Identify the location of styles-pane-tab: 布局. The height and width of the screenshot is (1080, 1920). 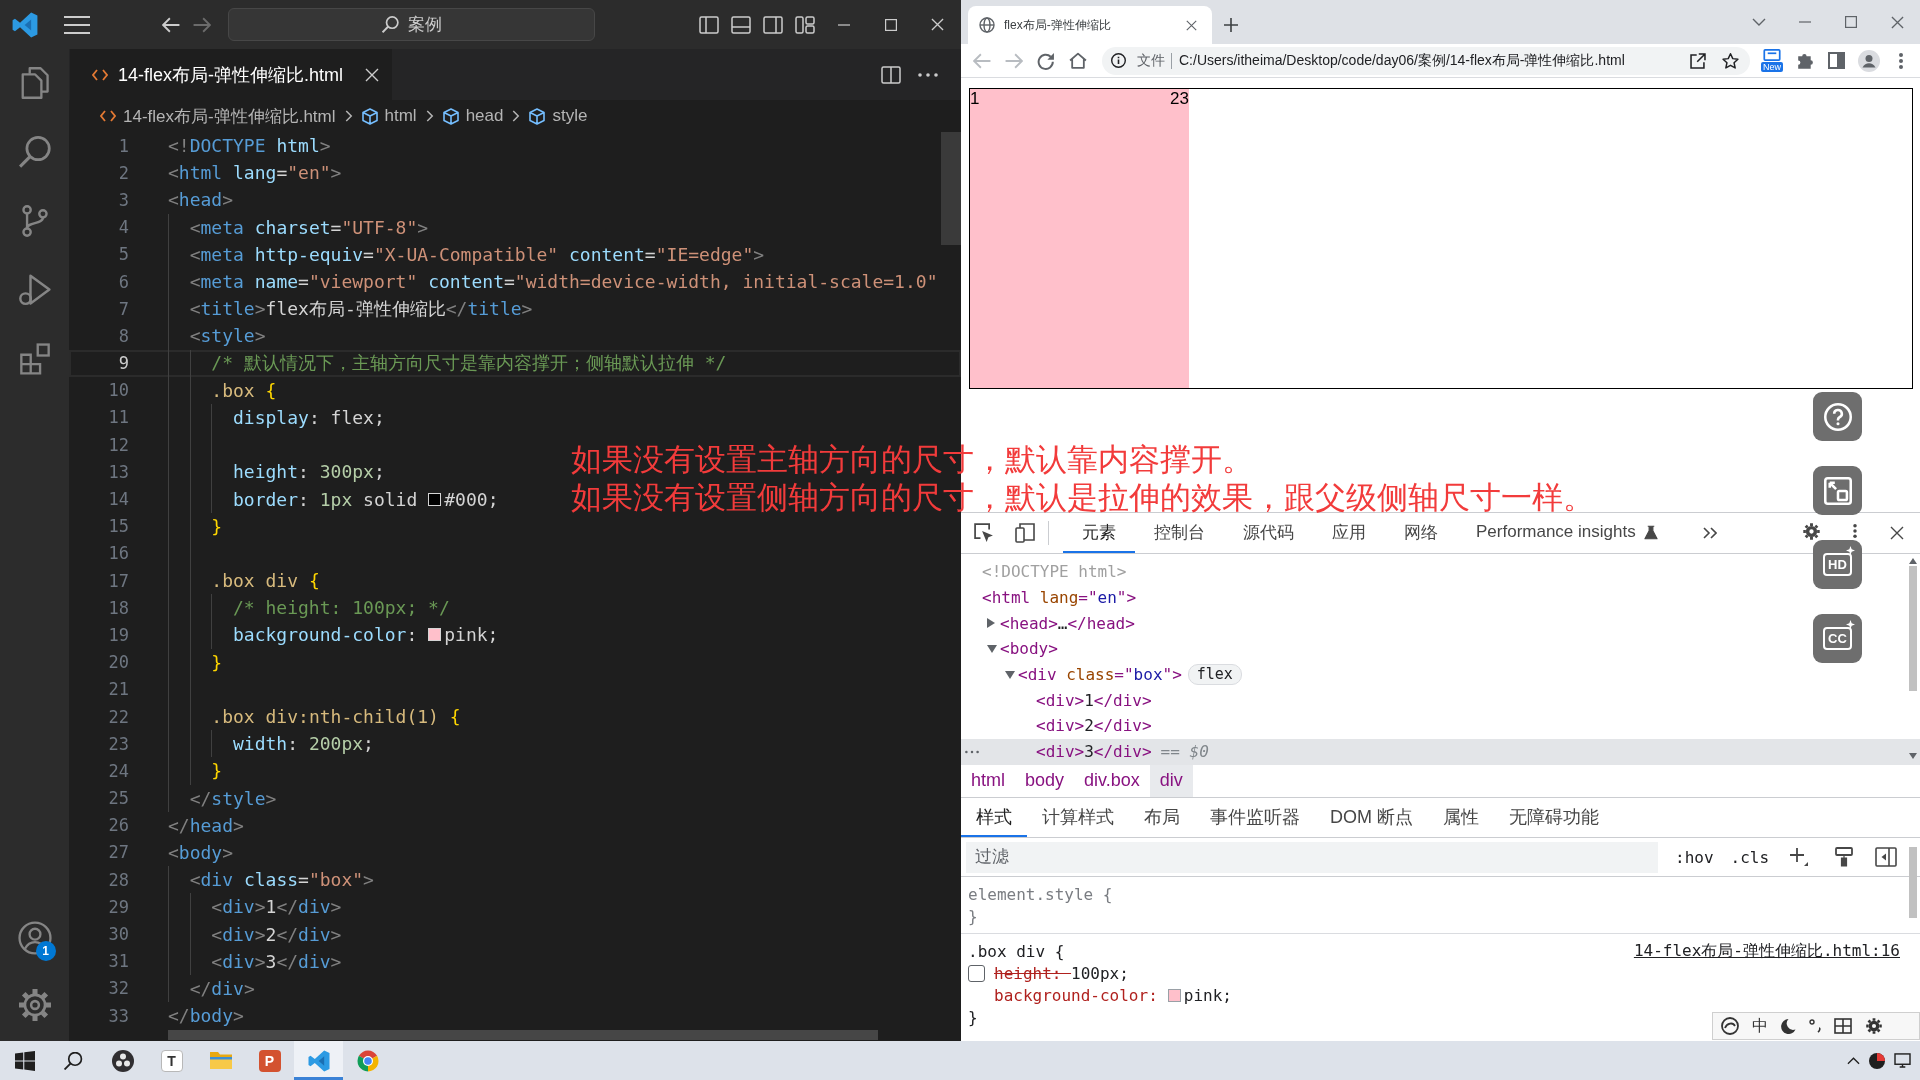
(1162, 817).